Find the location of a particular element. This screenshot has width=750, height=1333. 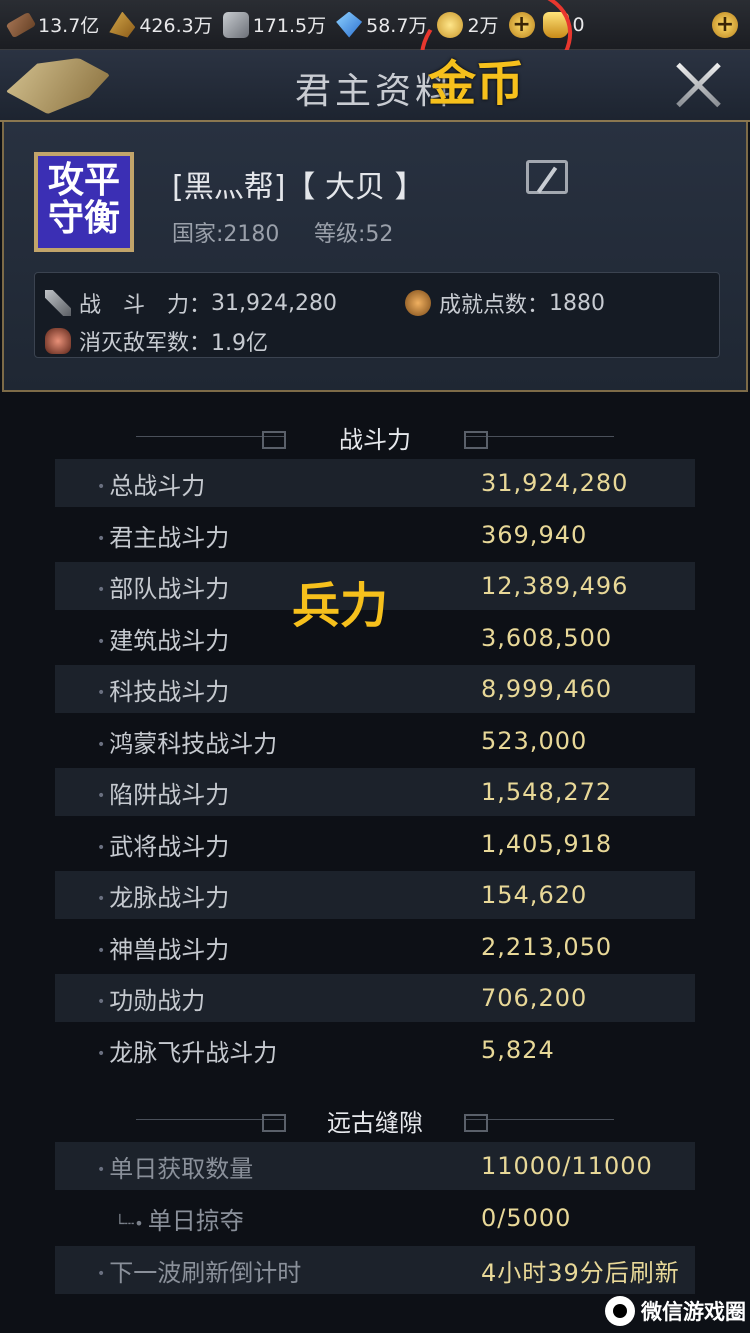

table-row: 功勋战力 706,200 is located at coordinates (375, 998).